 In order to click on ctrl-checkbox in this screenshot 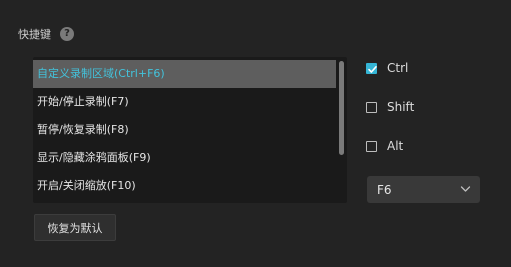, I will do `click(371, 68)`.